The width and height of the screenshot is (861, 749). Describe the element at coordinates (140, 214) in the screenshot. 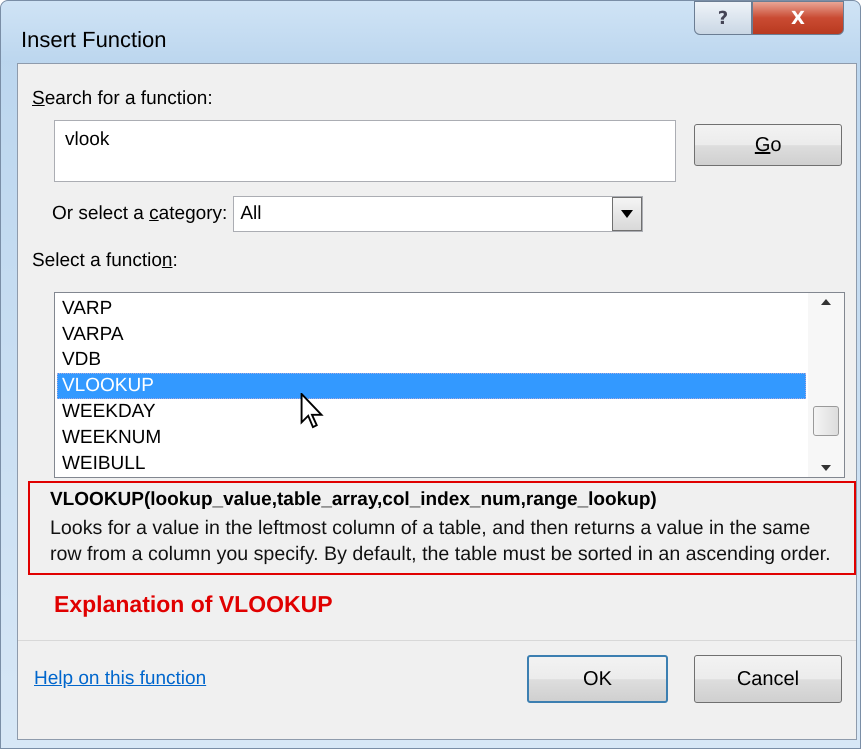

I see `category-label: Or select a category:` at that location.